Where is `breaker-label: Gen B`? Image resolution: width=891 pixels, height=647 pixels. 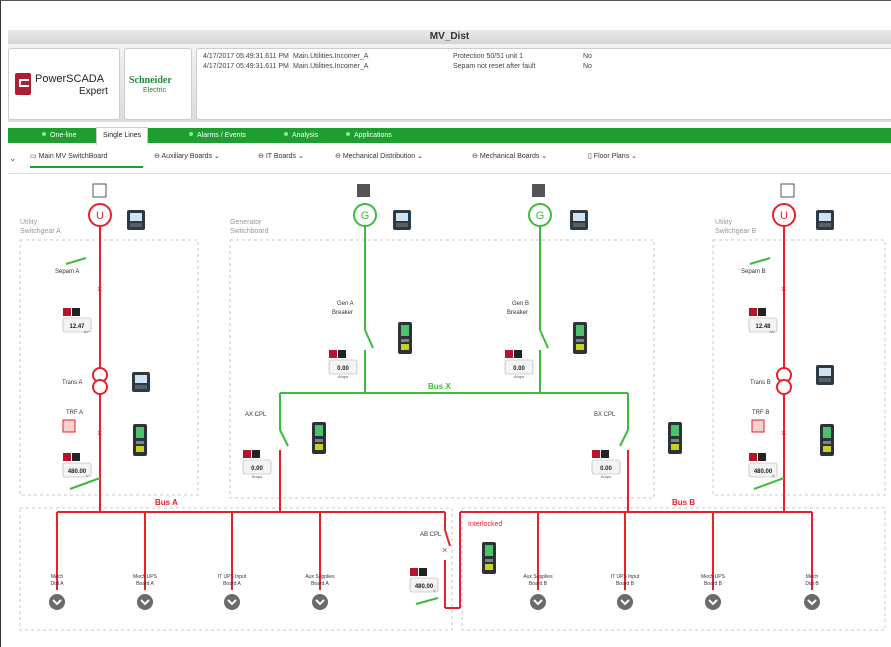
breaker-label: Gen B is located at coordinates (520, 304).